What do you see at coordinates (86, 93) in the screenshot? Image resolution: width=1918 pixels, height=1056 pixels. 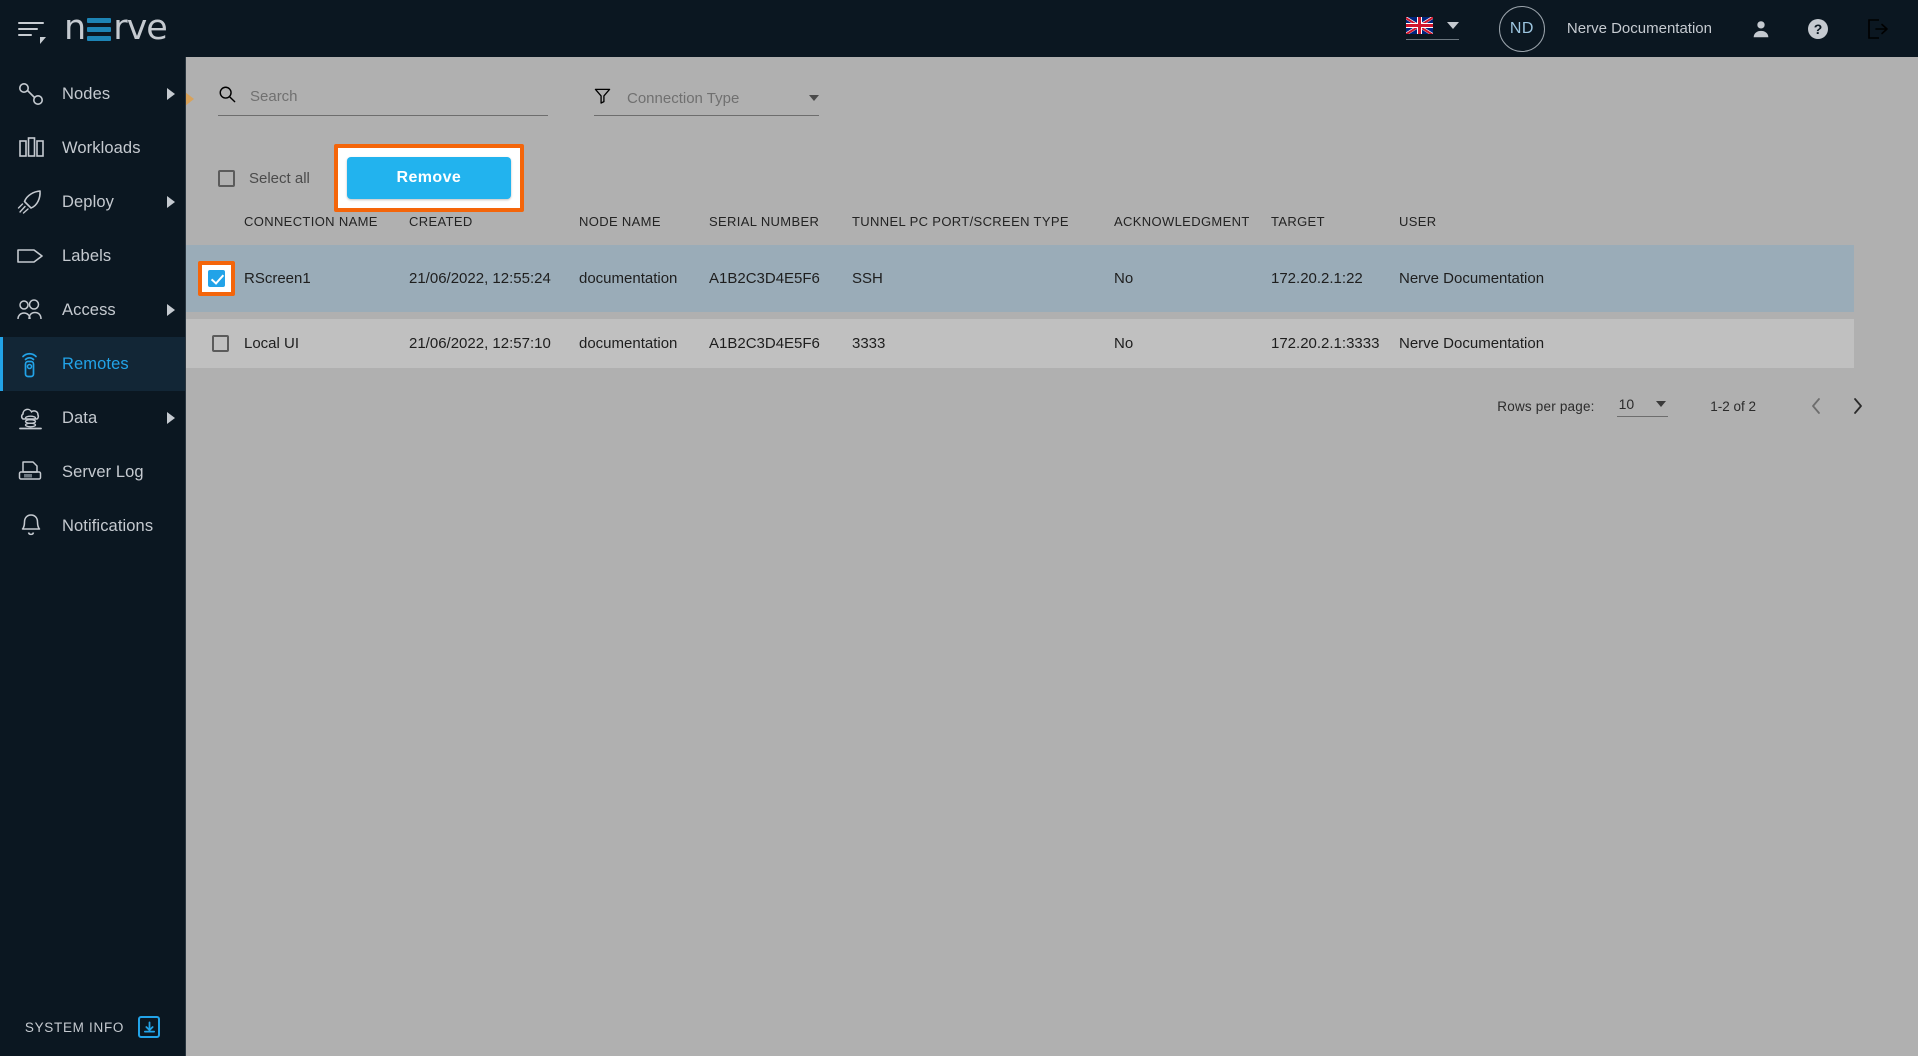 I see `sidebar-label: Nodes` at bounding box center [86, 93].